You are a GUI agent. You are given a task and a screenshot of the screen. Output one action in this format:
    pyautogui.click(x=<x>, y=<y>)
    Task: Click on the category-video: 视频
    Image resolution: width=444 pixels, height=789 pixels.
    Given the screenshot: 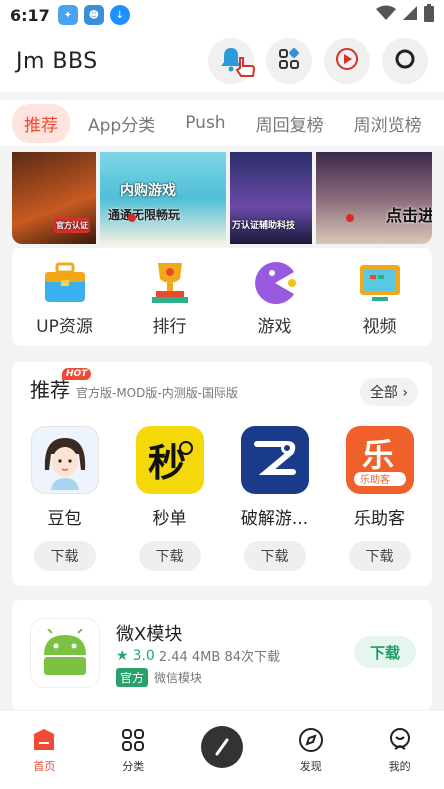 What is the action you would take?
    pyautogui.click(x=380, y=298)
    